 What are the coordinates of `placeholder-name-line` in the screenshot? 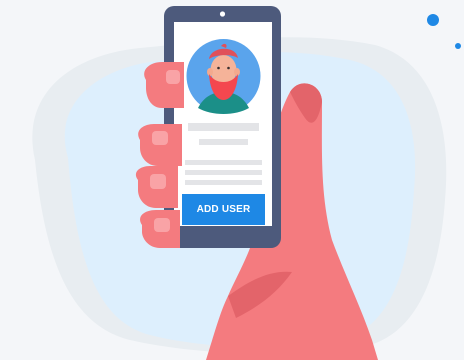 It's located at (223, 127).